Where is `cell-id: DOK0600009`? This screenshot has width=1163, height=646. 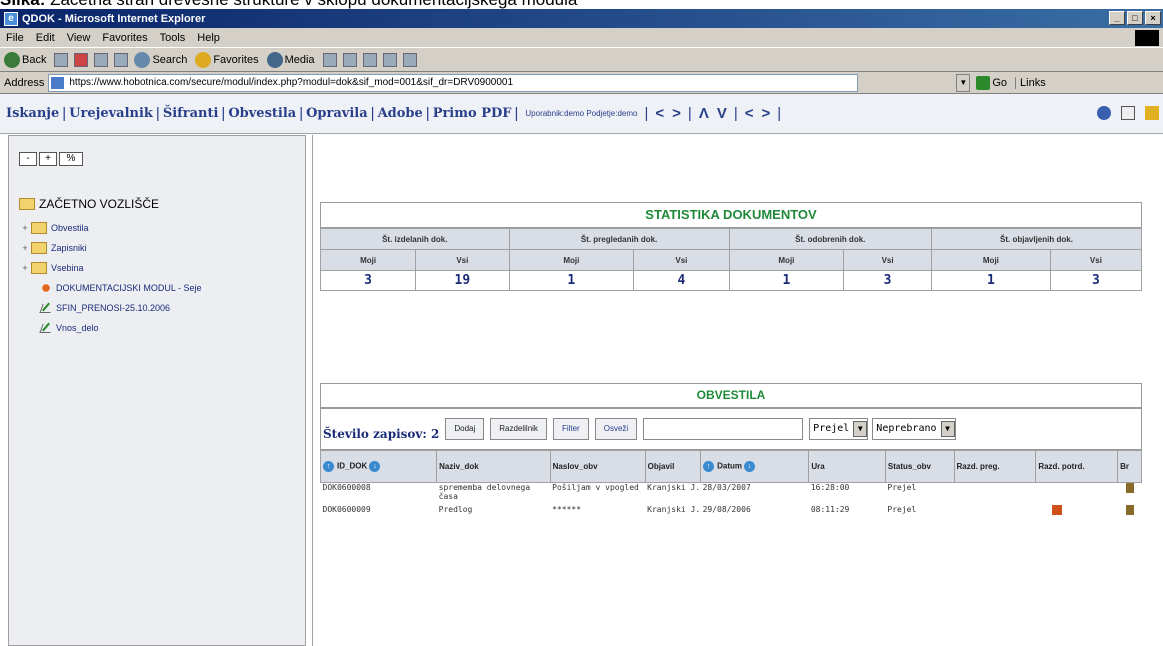 cell-id: DOK0600009 is located at coordinates (379, 516).